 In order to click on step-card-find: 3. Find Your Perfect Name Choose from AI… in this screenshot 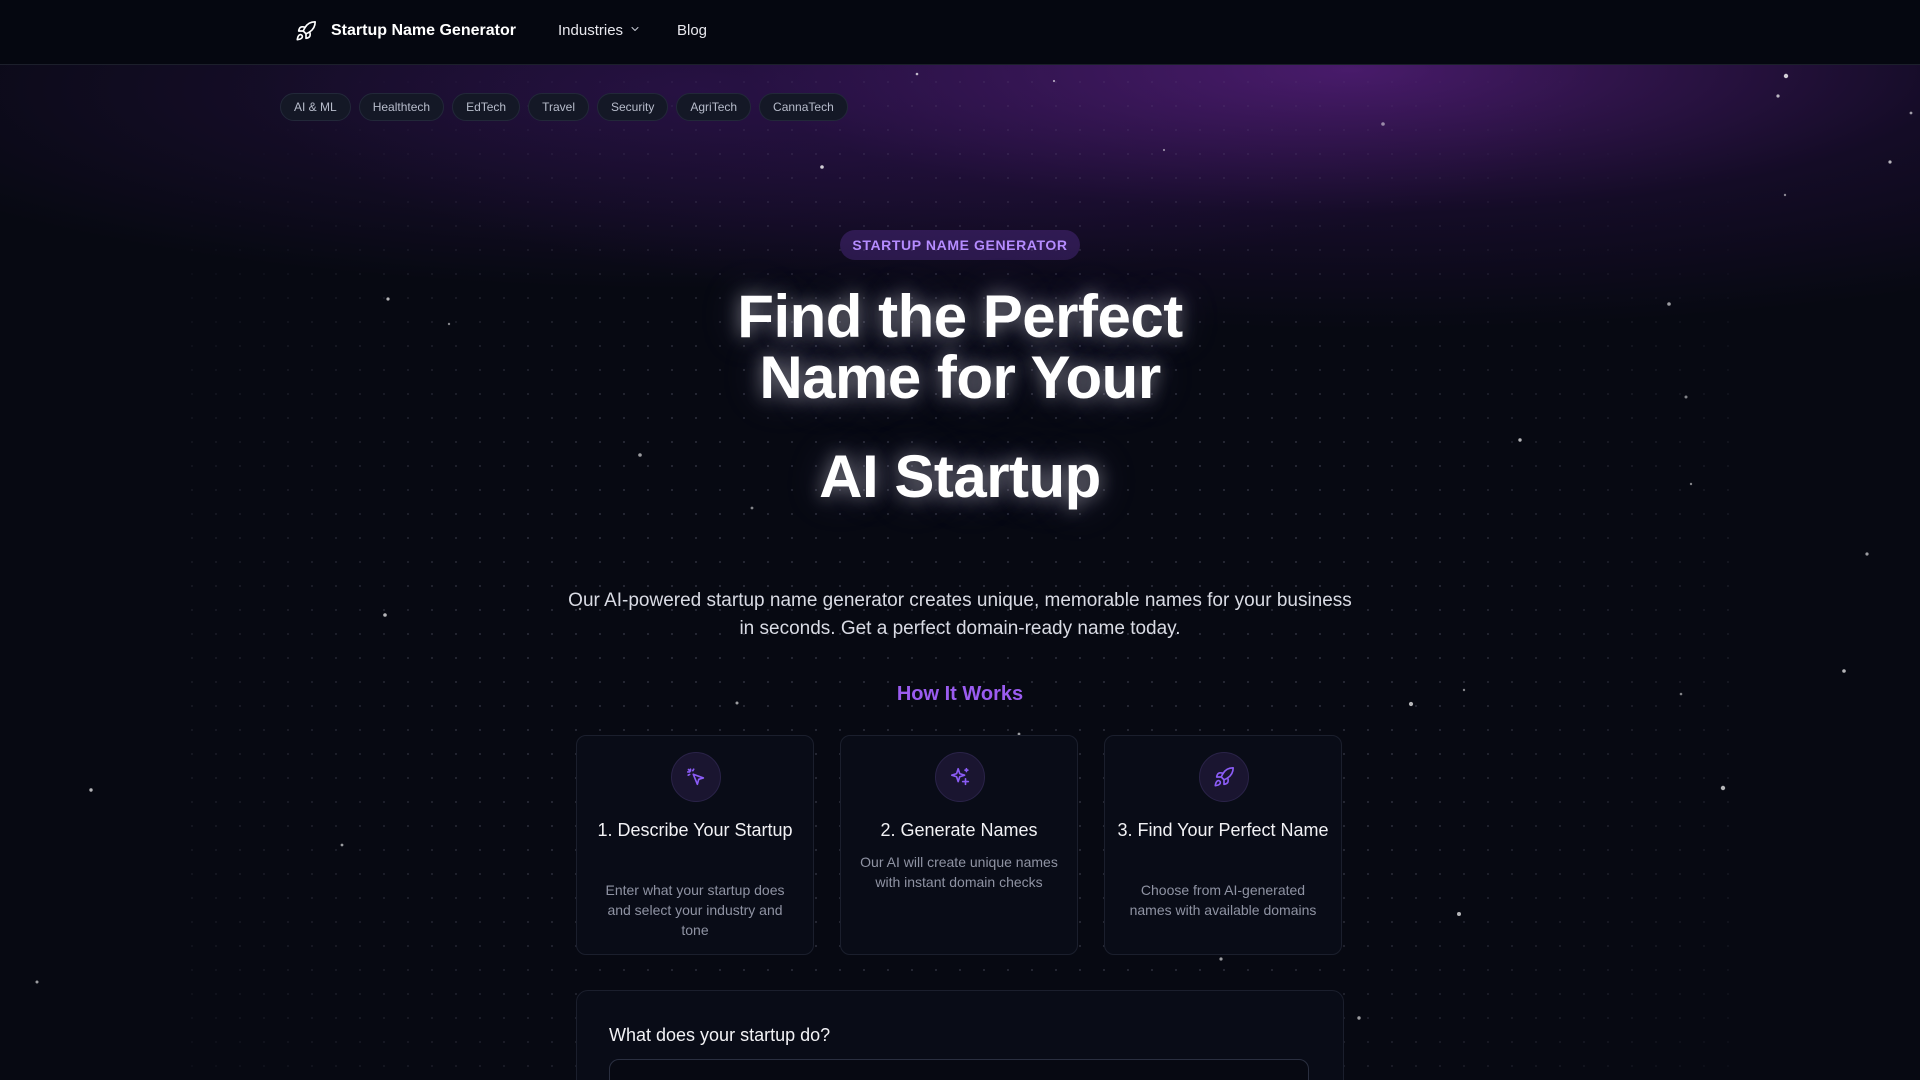, I will do `click(1223, 845)`.